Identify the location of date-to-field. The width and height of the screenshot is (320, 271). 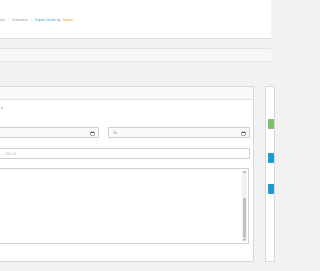
(179, 132).